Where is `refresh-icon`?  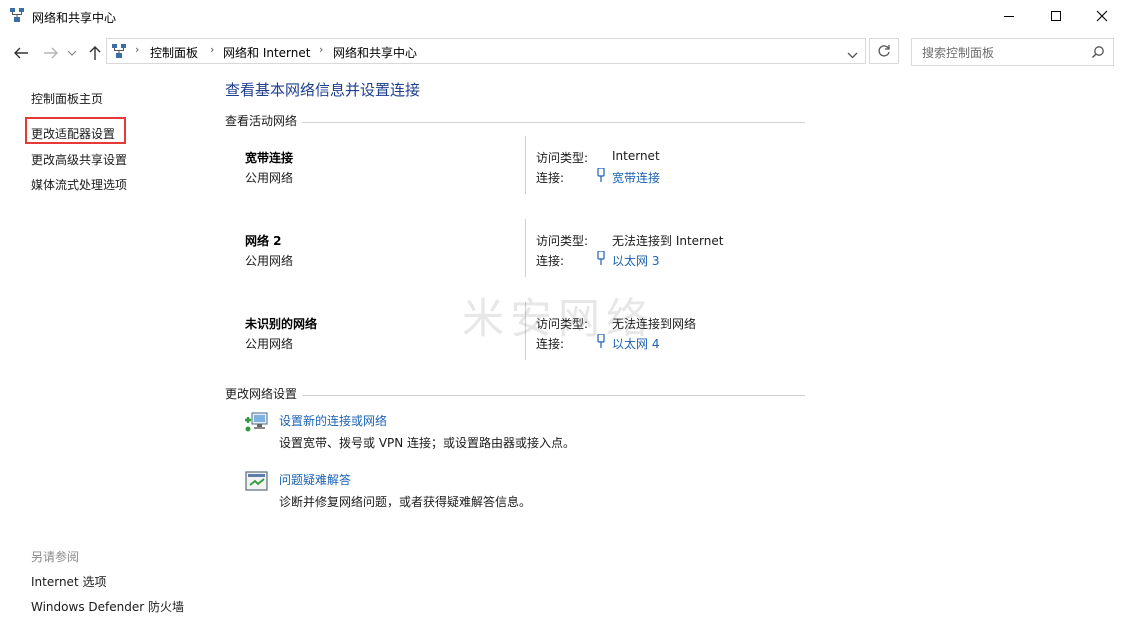
refresh-icon is located at coordinates (884, 51).